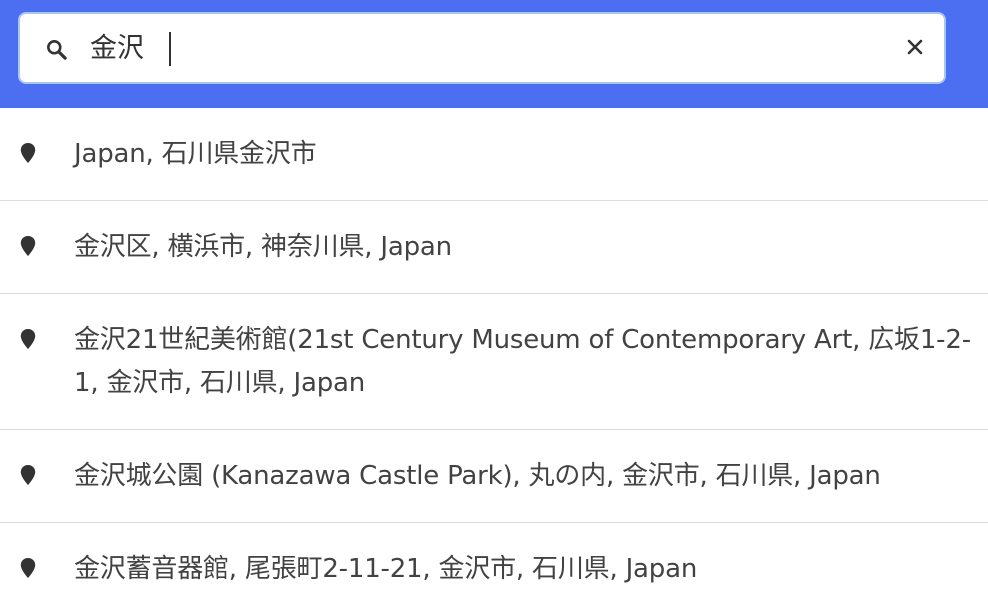  I want to click on close-icon, so click(915, 49).